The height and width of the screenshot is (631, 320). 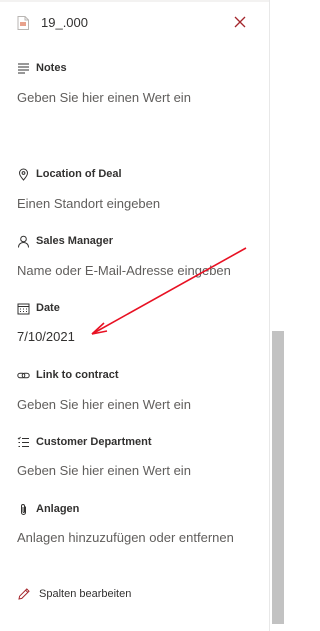 What do you see at coordinates (58, 509) in the screenshot?
I see `attachments-label-text: Anlagen` at bounding box center [58, 509].